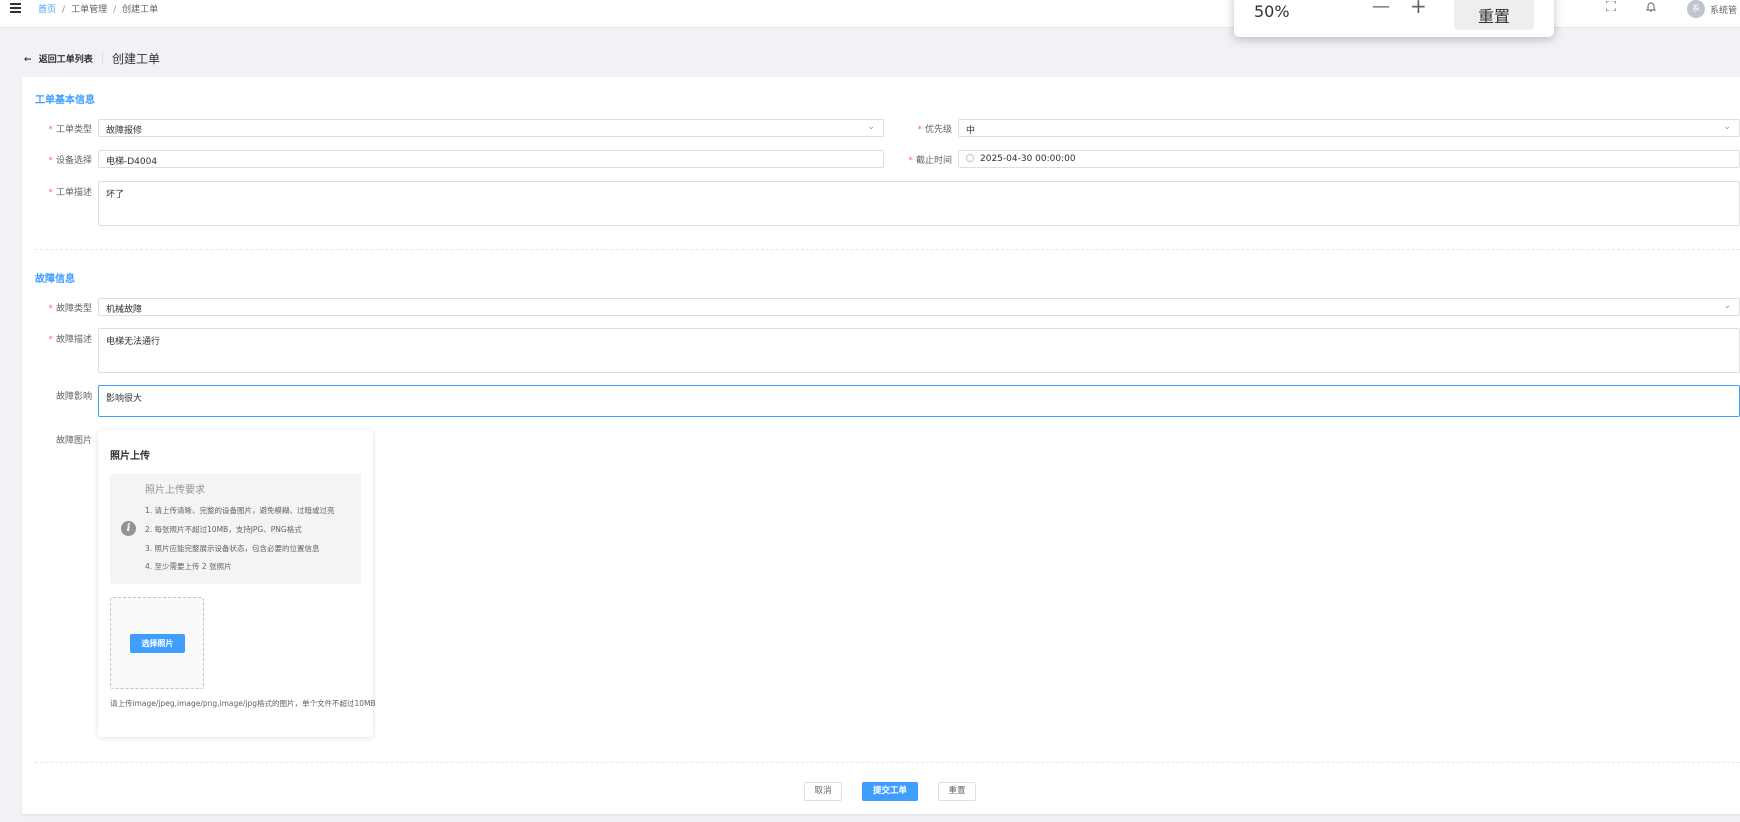 This screenshot has width=1740, height=822. I want to click on bell-icon, so click(1651, 7).